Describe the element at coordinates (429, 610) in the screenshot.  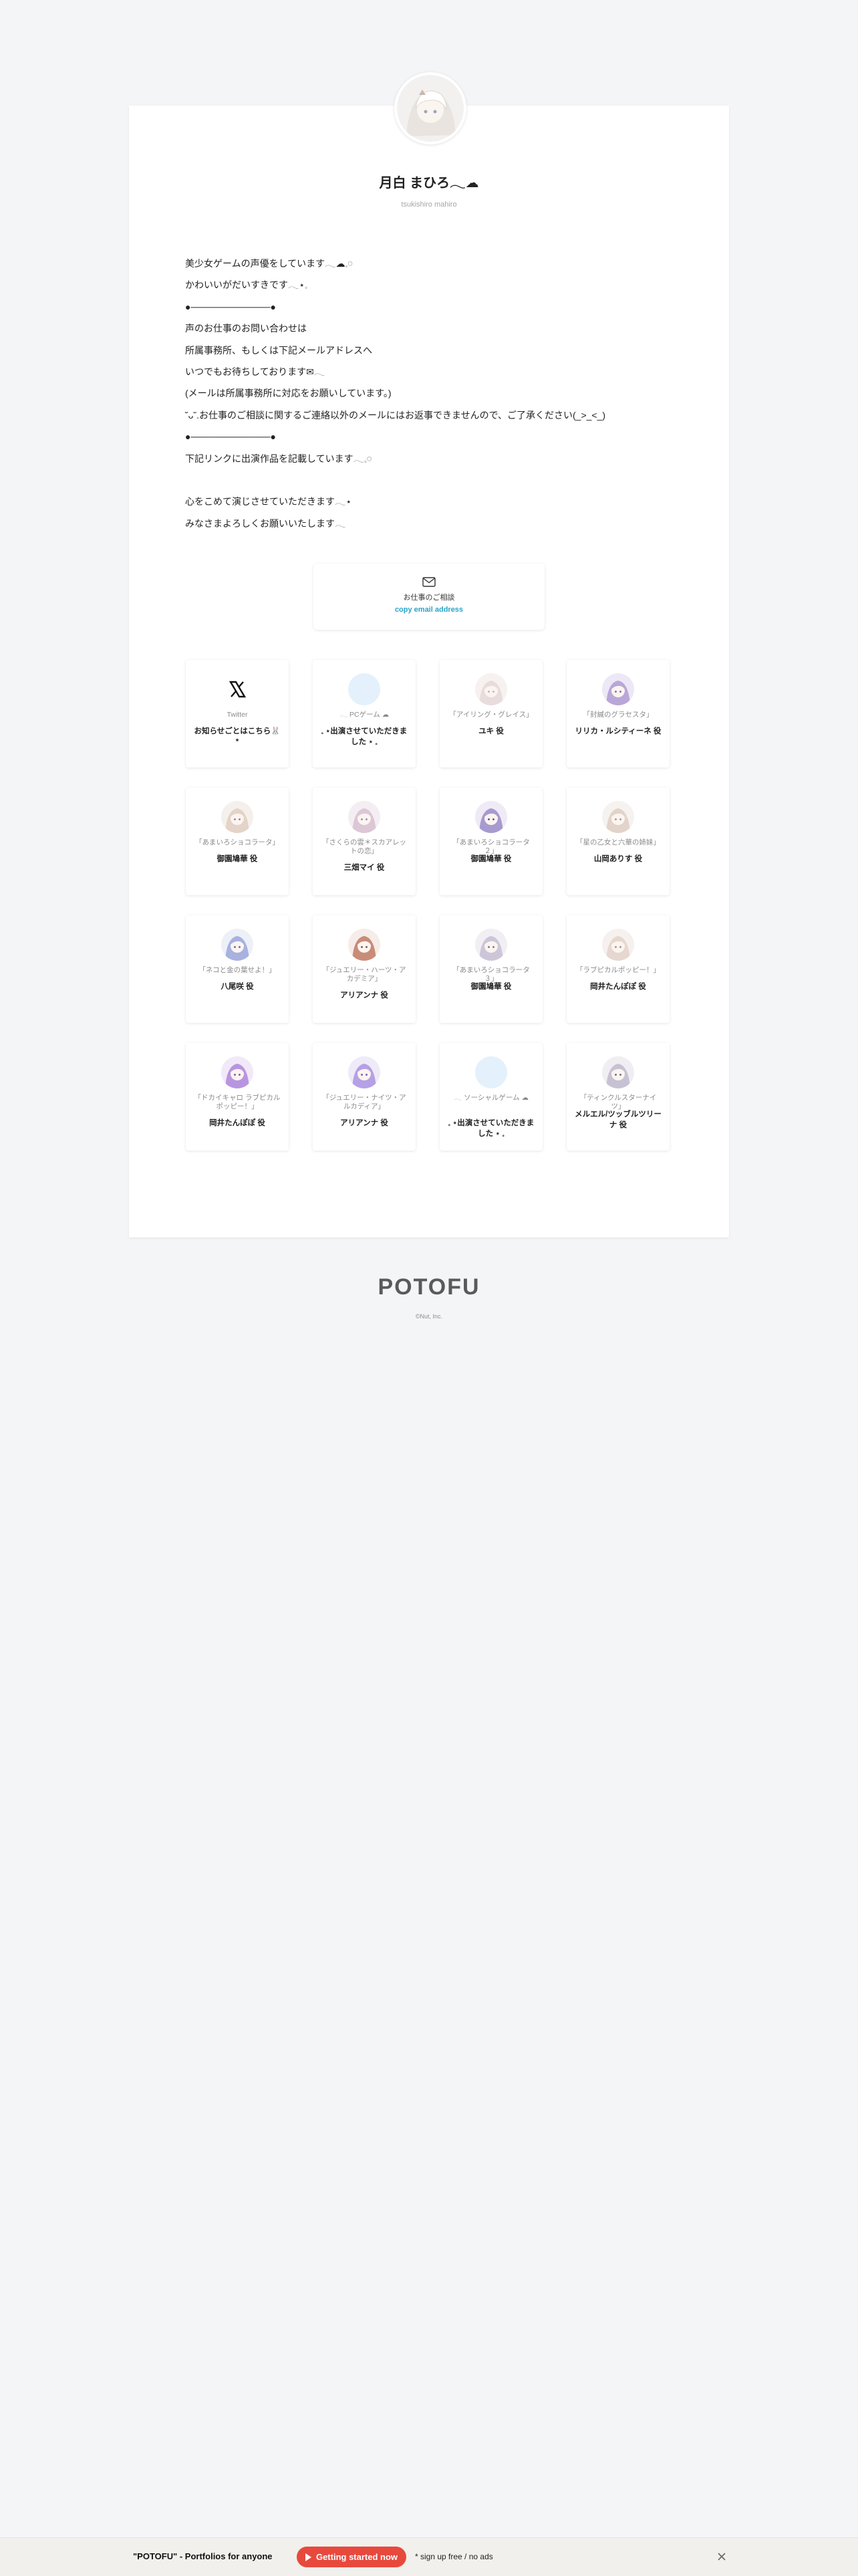
I see `copy-email-button: copy email address` at that location.